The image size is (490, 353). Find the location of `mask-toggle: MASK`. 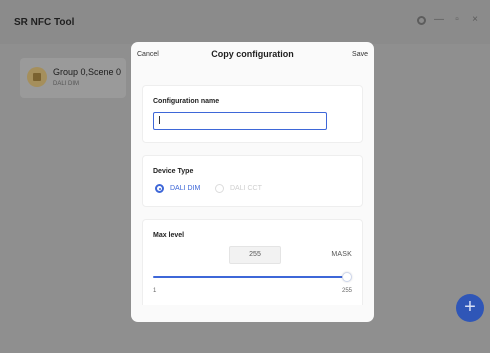

mask-toggle: MASK is located at coordinates (341, 254).